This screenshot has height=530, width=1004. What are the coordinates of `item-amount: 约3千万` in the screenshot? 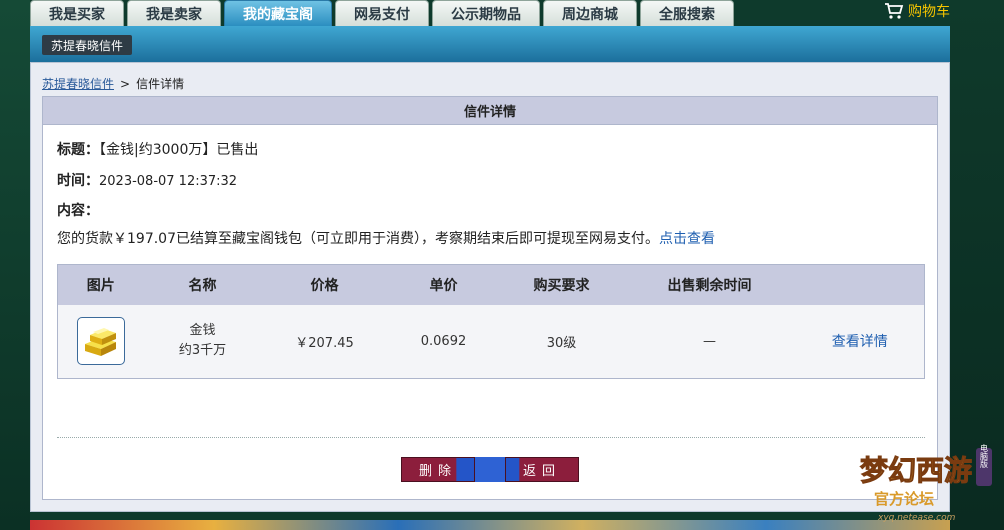 It's located at (202, 351).